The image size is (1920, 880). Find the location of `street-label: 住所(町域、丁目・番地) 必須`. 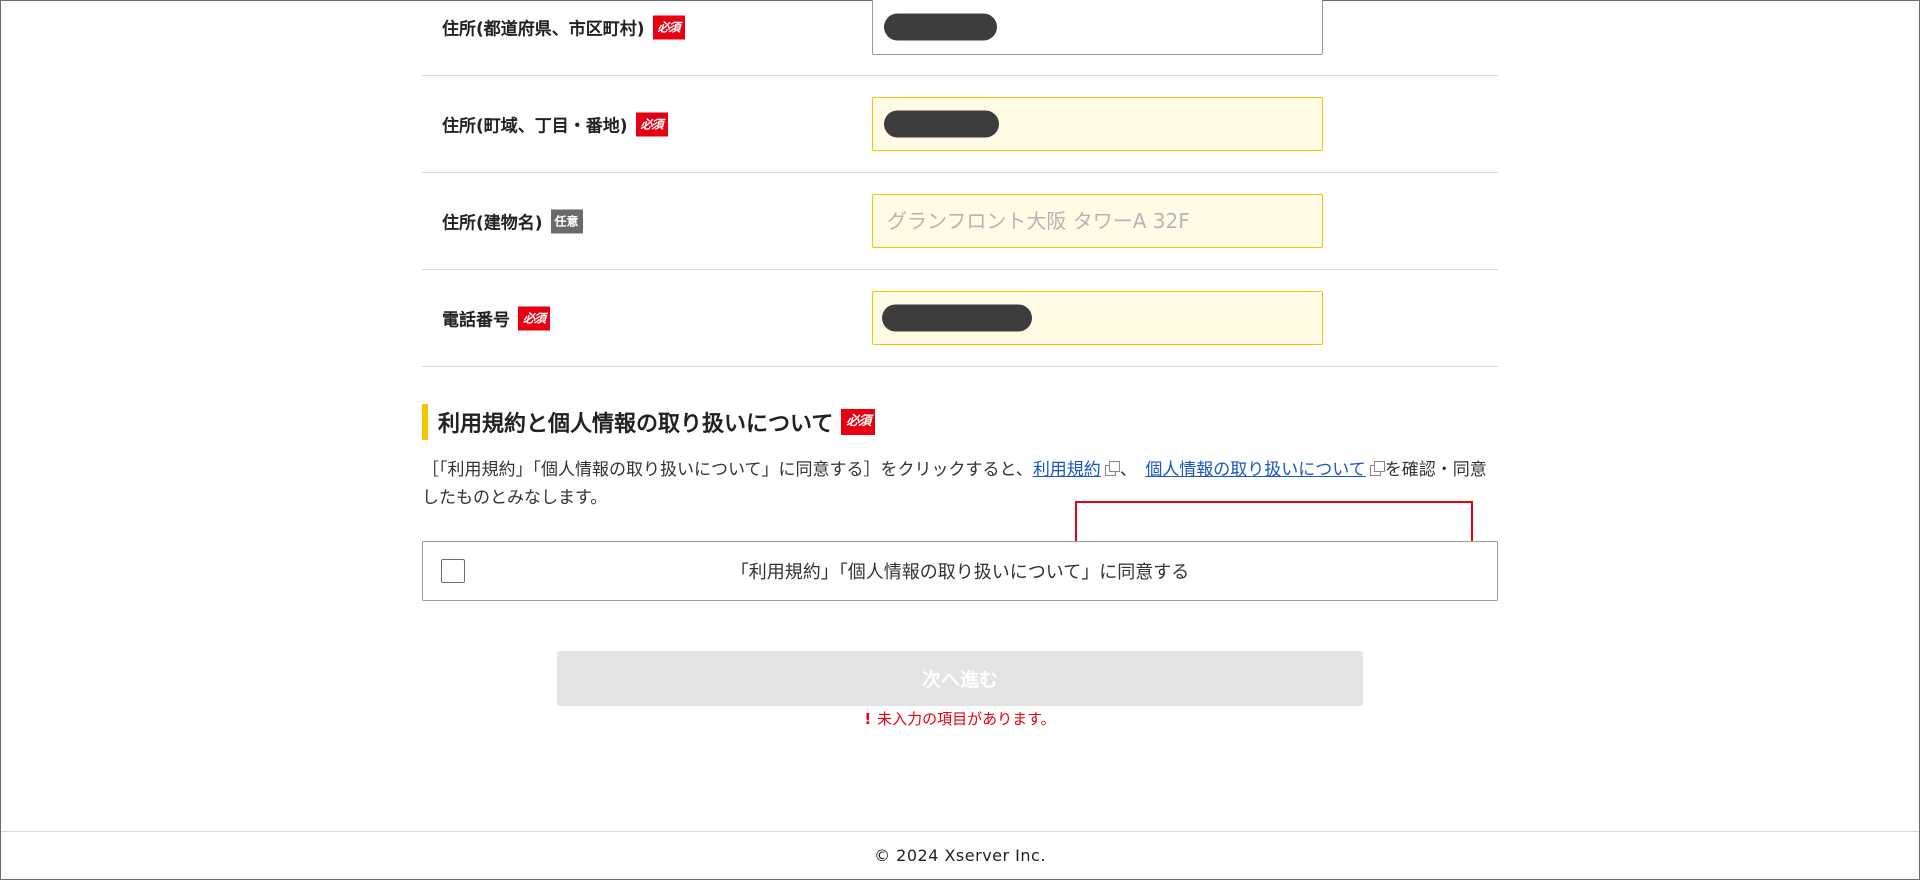

street-label: 住所(町域、丁目・番地) 必須 is located at coordinates (555, 124).